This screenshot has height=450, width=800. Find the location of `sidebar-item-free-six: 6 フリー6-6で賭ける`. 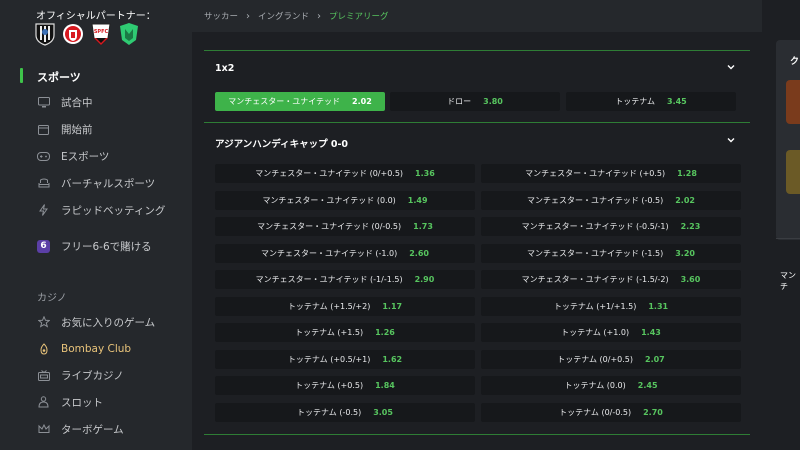

sidebar-item-free-six: 6 フリー6-6で賭ける is located at coordinates (96, 246).